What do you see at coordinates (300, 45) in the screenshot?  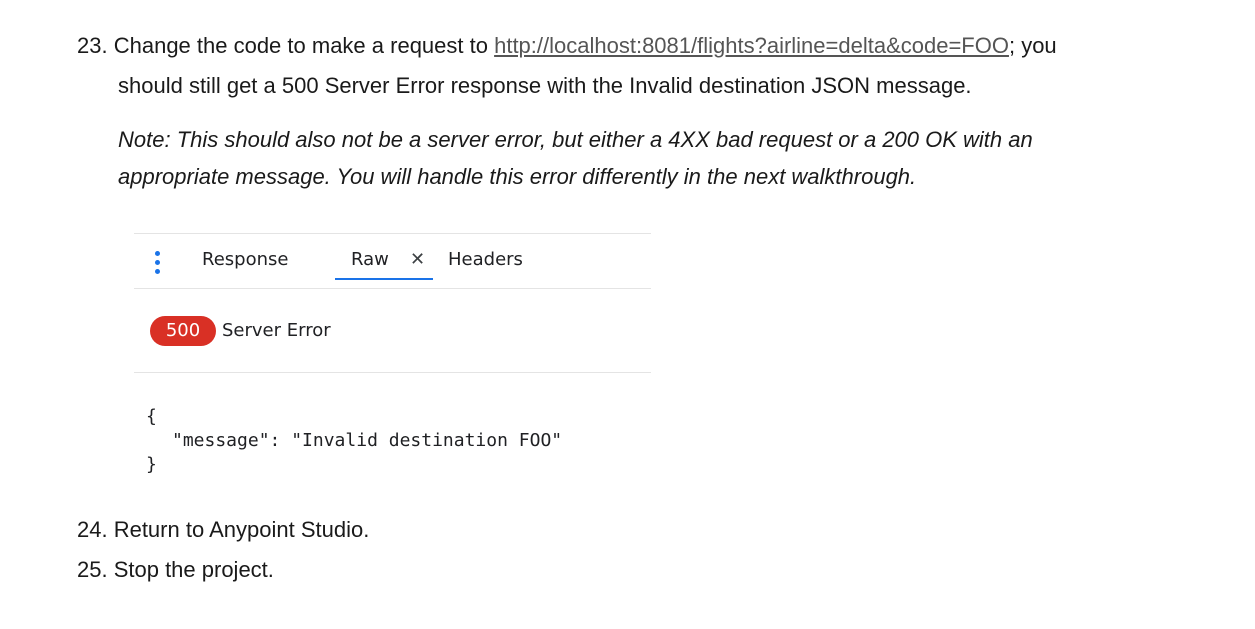 I see `step-23-text: Change the code to make a request to` at bounding box center [300, 45].